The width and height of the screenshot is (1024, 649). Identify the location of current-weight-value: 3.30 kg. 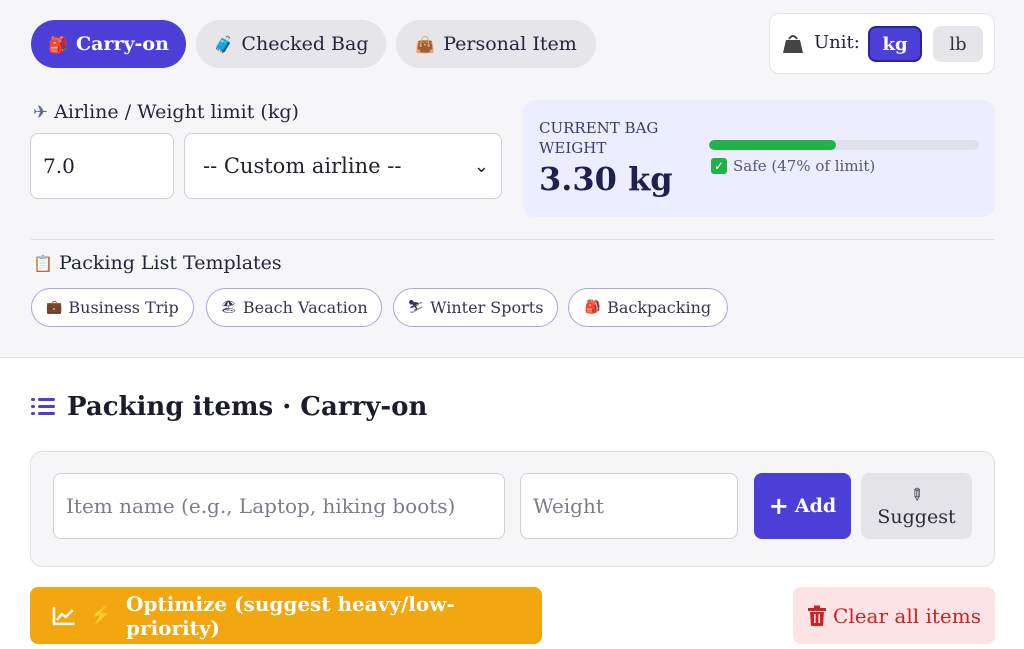
(606, 179).